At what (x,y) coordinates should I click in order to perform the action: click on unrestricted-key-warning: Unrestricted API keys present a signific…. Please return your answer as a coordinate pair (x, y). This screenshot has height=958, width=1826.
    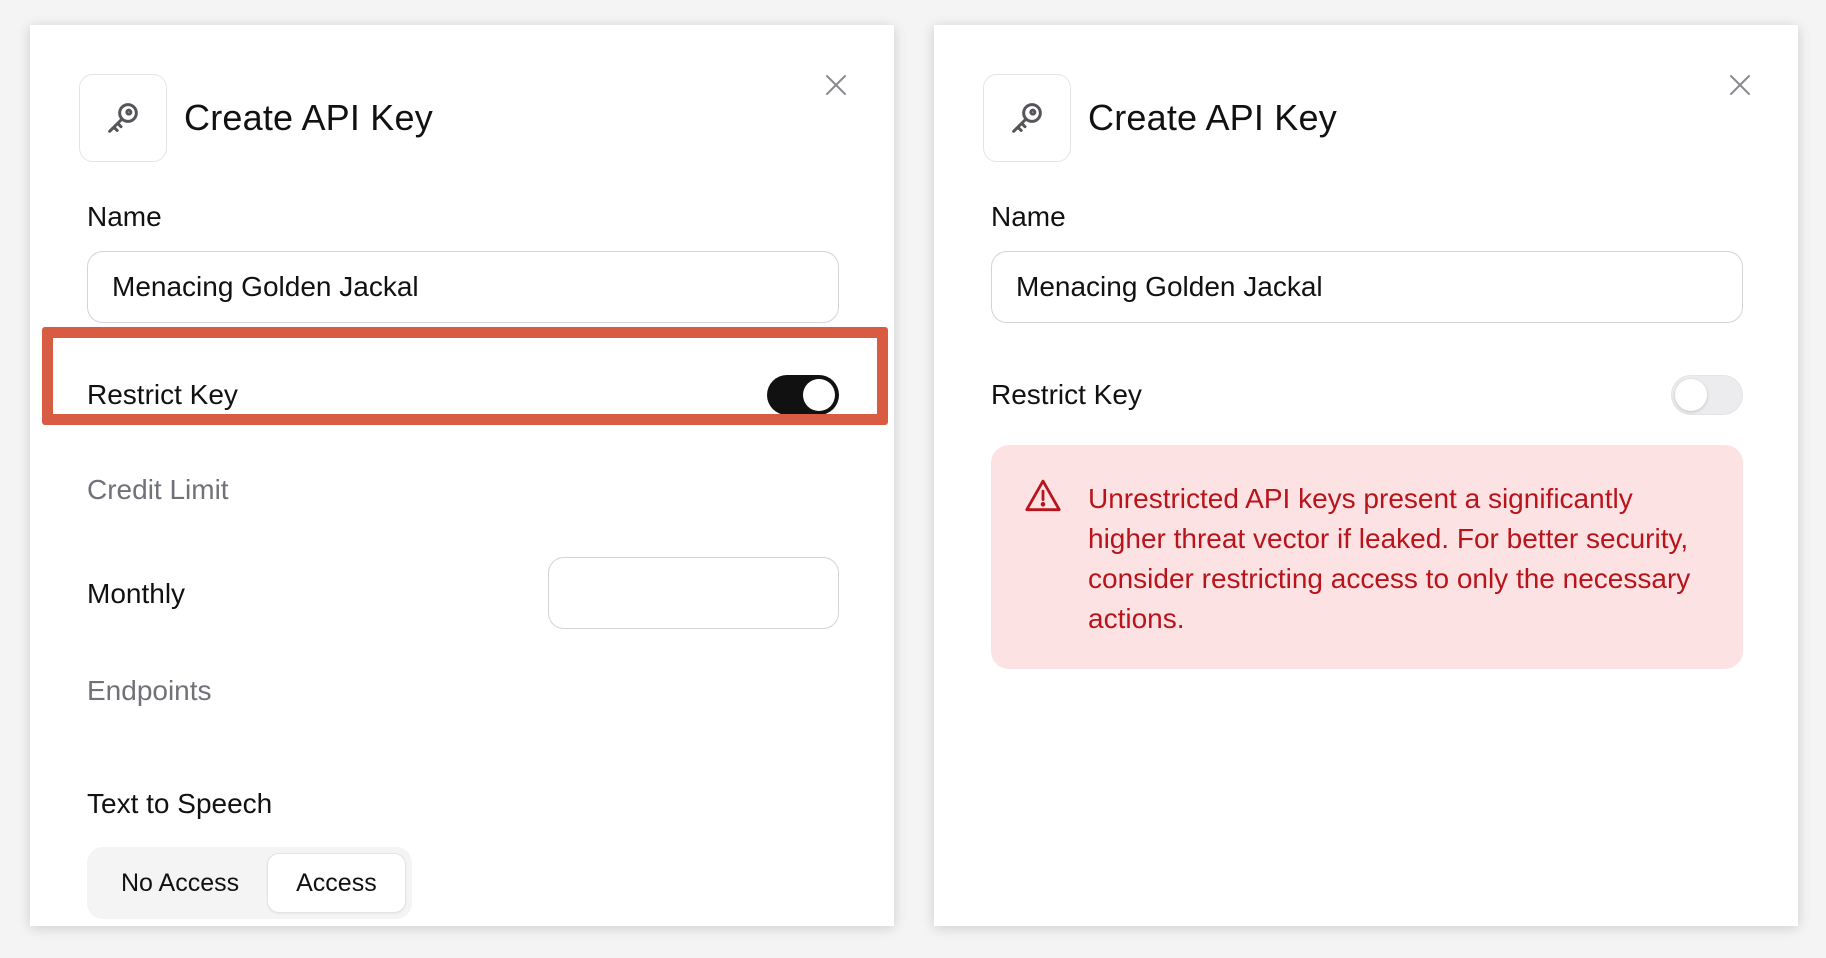
    Looking at the image, I should click on (1367, 557).